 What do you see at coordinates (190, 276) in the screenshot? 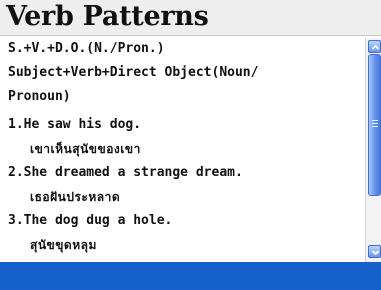
I see `bottom-bar` at bounding box center [190, 276].